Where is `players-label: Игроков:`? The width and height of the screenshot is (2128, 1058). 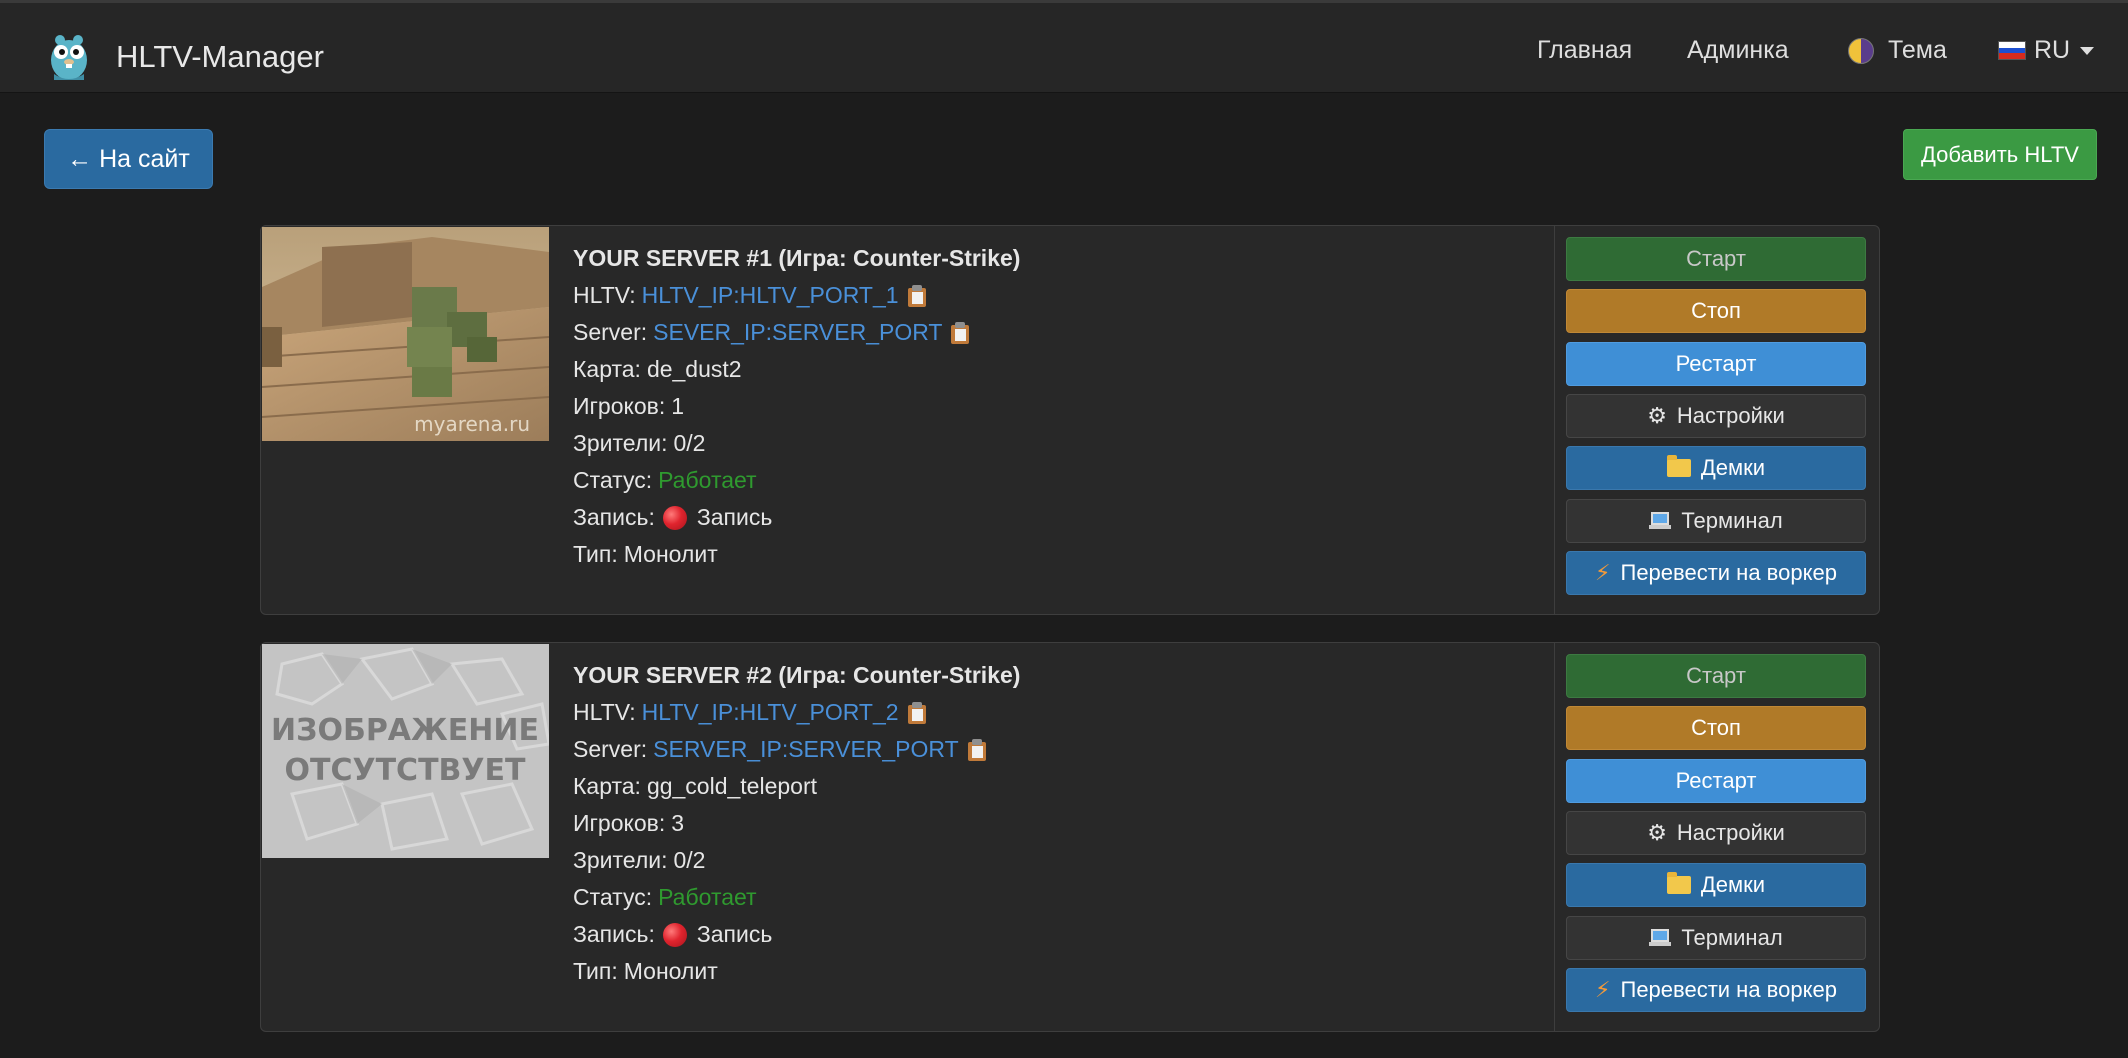 players-label: Игроков: is located at coordinates (619, 823).